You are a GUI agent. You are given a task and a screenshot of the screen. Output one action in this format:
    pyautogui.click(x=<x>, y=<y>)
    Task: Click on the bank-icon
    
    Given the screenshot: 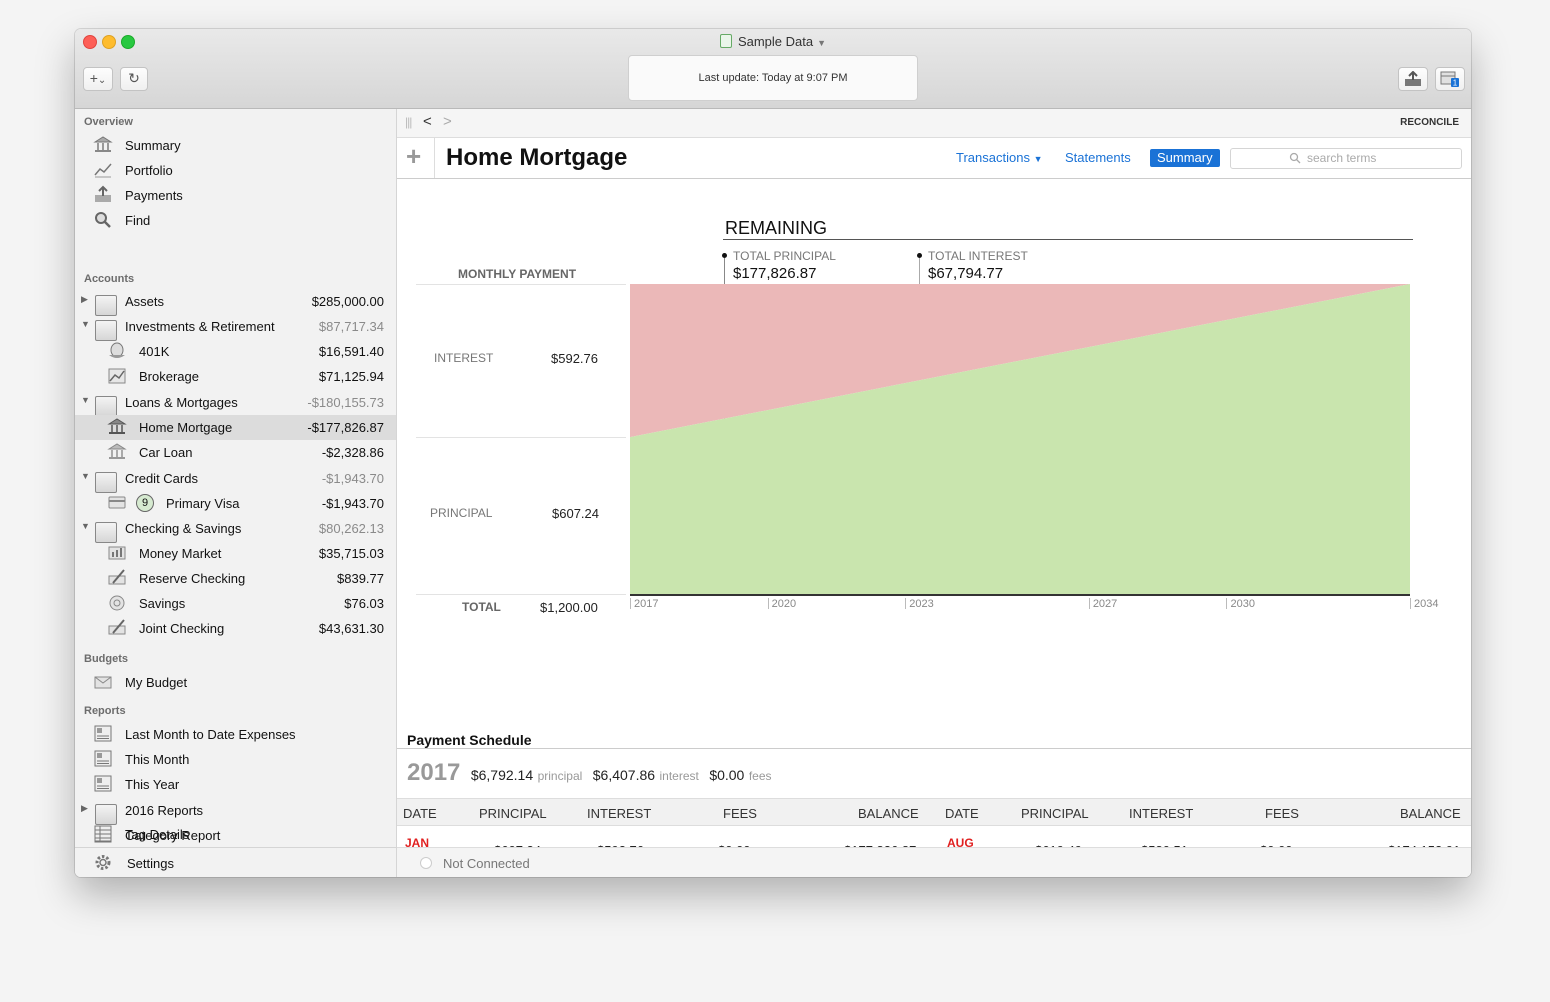 What is the action you would take?
    pyautogui.click(x=117, y=426)
    